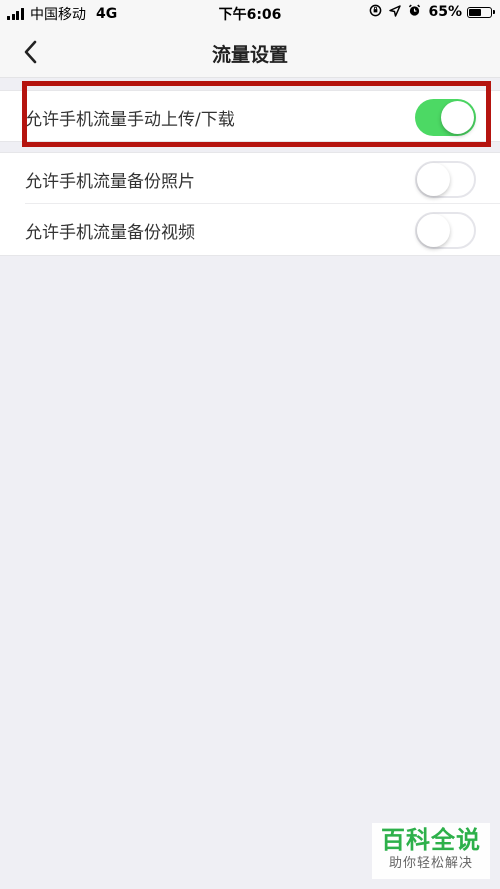  I want to click on battery-percent: 65%, so click(445, 12).